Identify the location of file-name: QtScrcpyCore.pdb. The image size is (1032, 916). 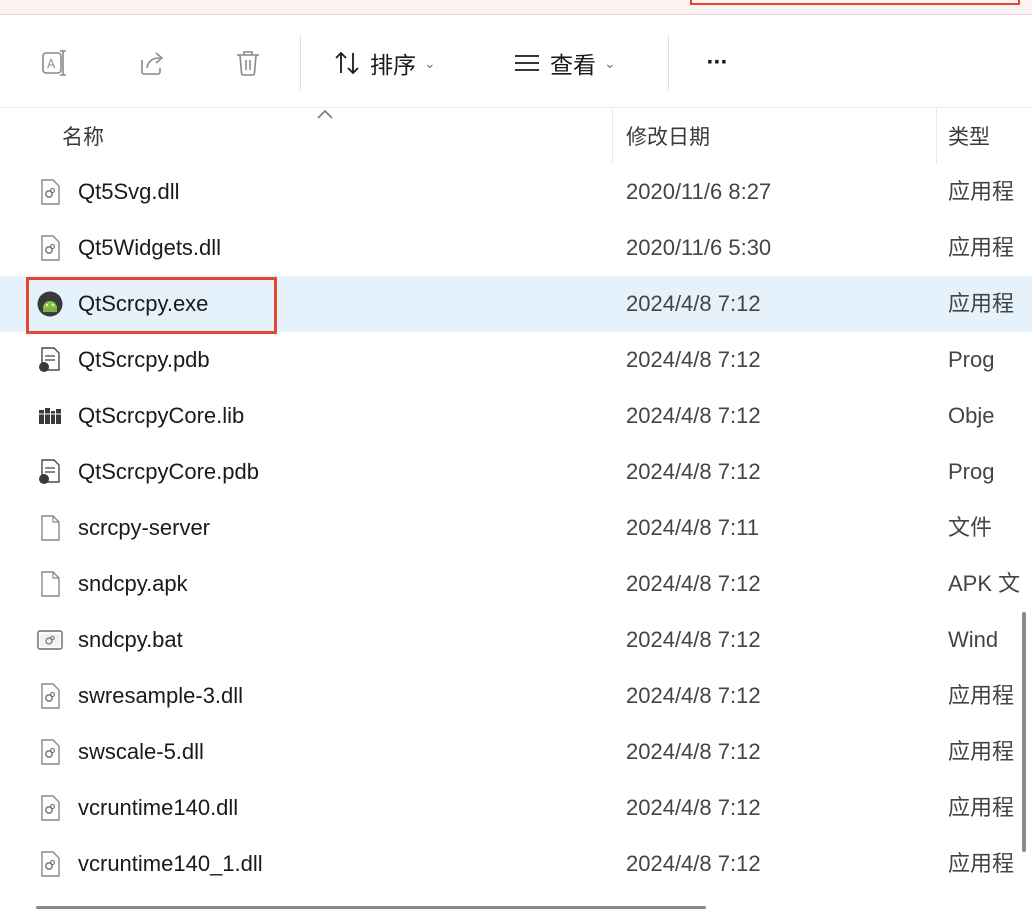
(168, 471).